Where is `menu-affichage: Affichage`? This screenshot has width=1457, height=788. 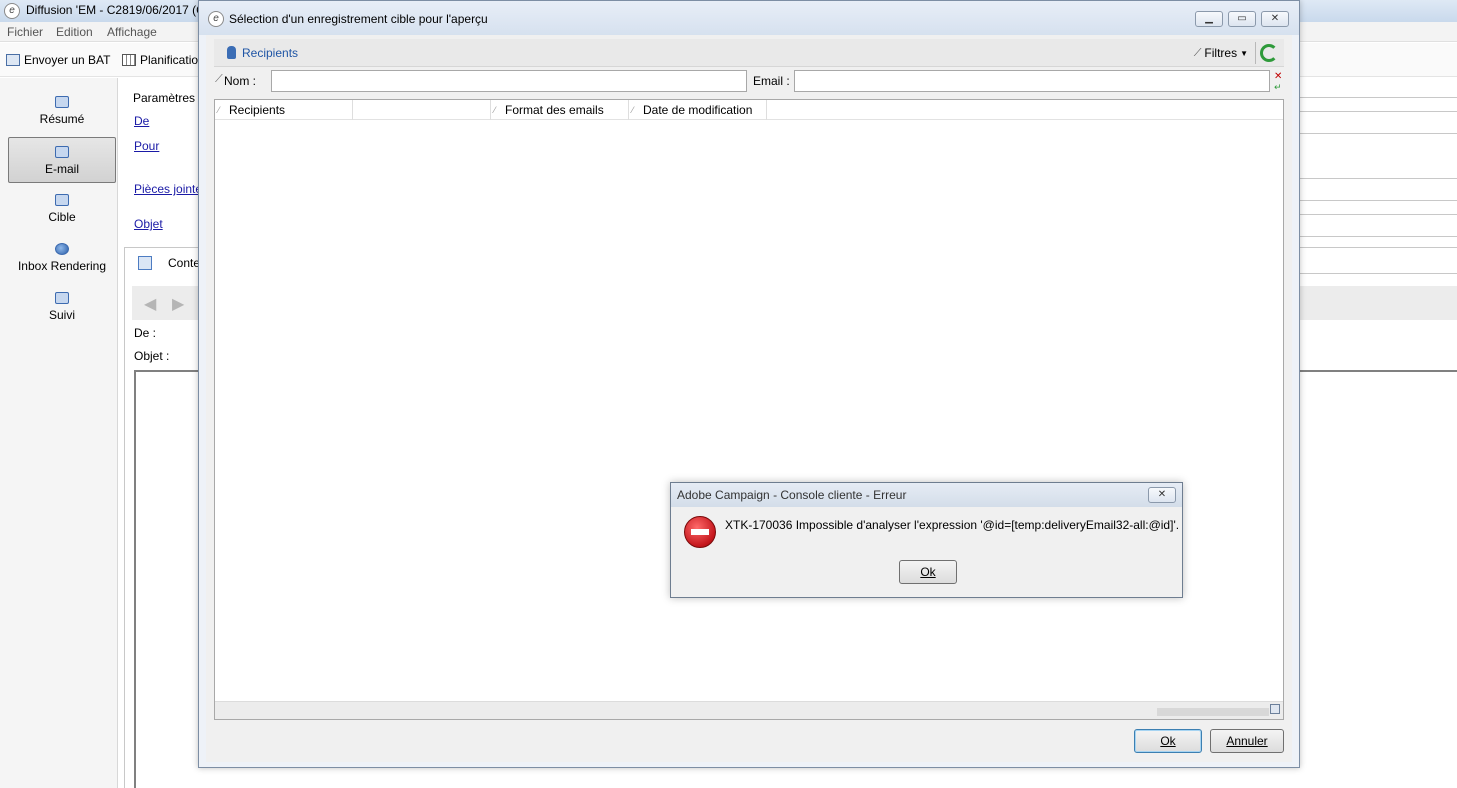
menu-affichage: Affichage is located at coordinates (132, 32).